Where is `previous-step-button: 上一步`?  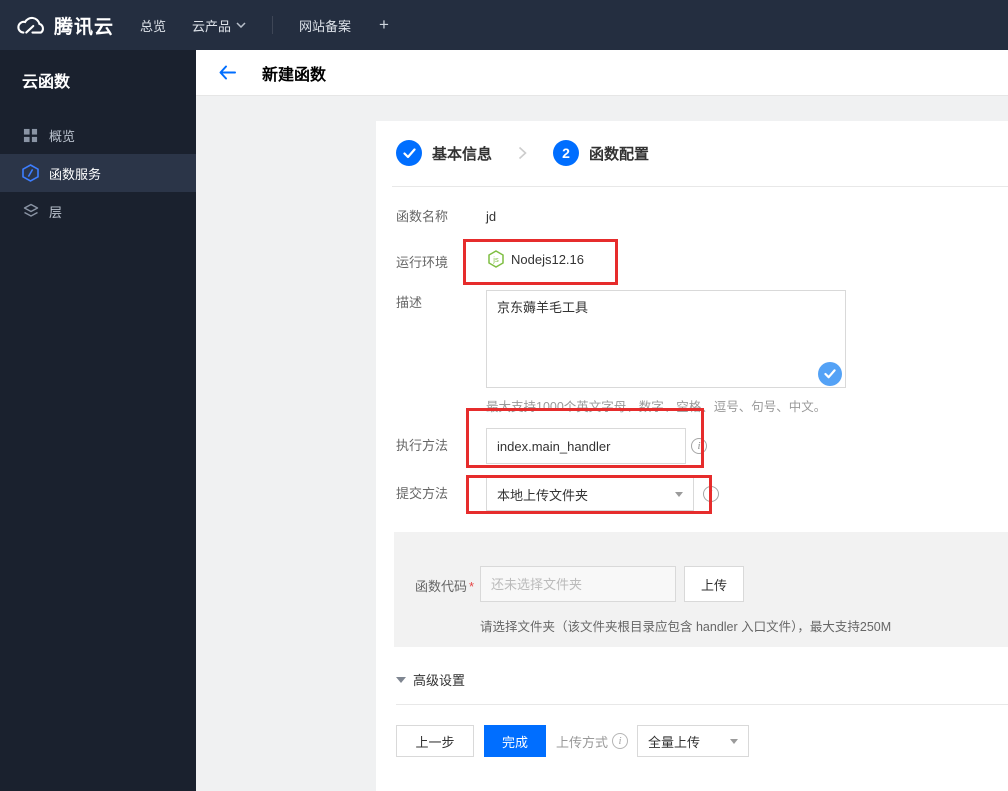
previous-step-button: 上一步 is located at coordinates (435, 741).